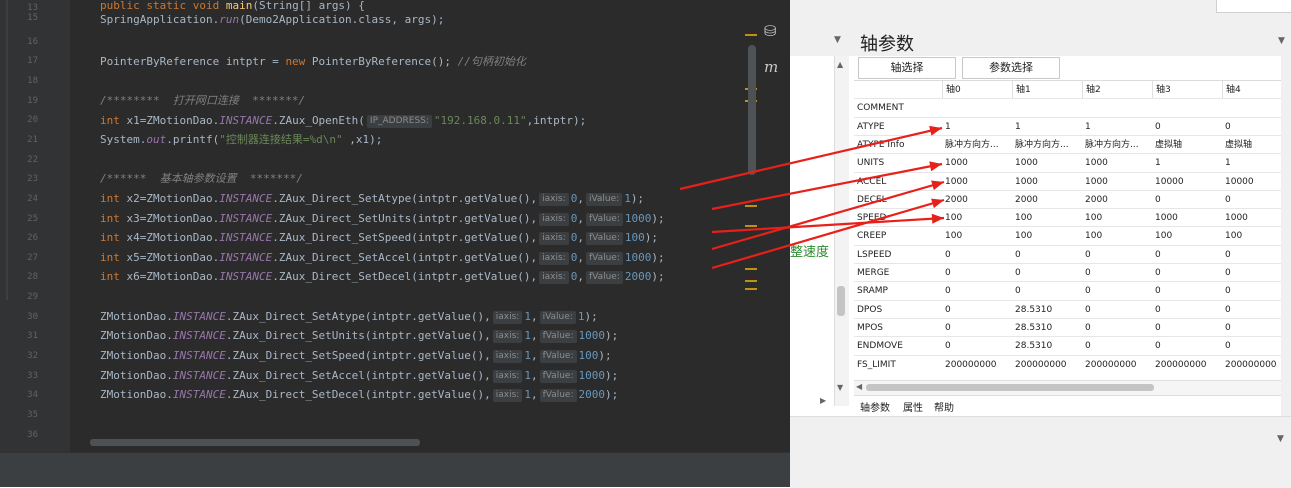 The image size is (1291, 488). I want to click on column-header: 轴4, so click(1256, 90).